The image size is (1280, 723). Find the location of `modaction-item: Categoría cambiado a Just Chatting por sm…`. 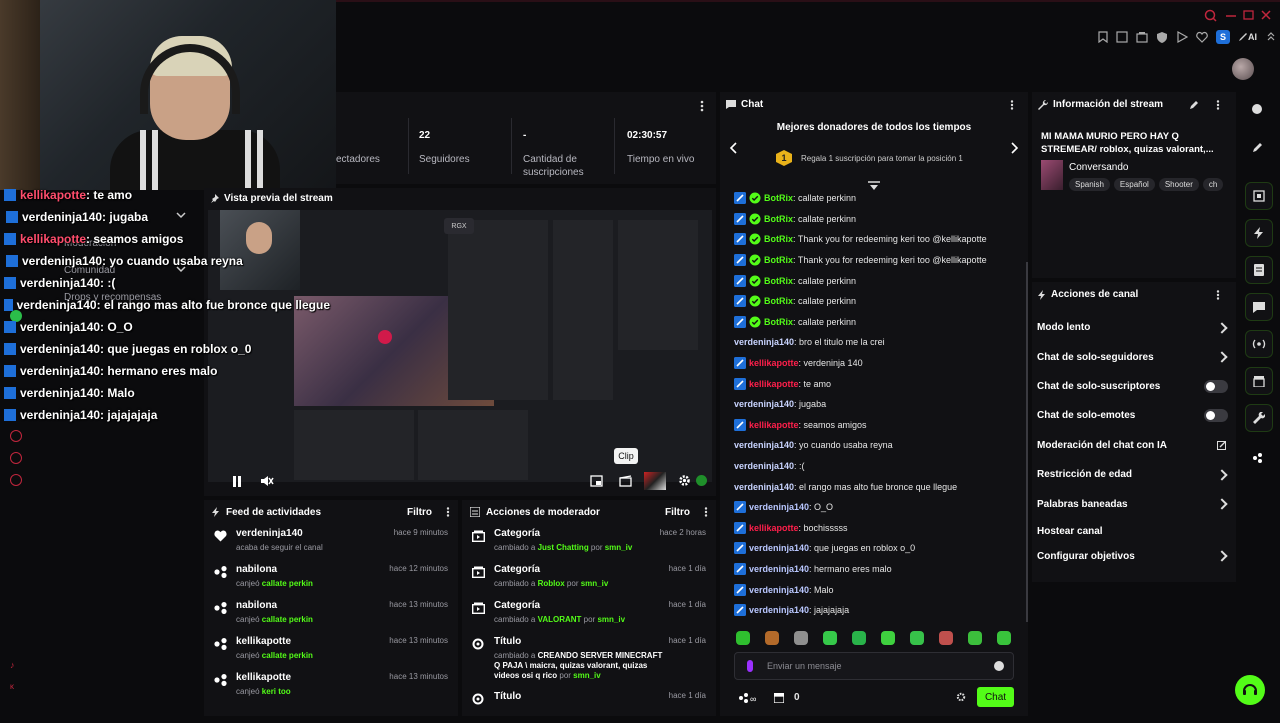

modaction-item: Categoría cambiado a Just Chatting por sm… is located at coordinates (589, 542).